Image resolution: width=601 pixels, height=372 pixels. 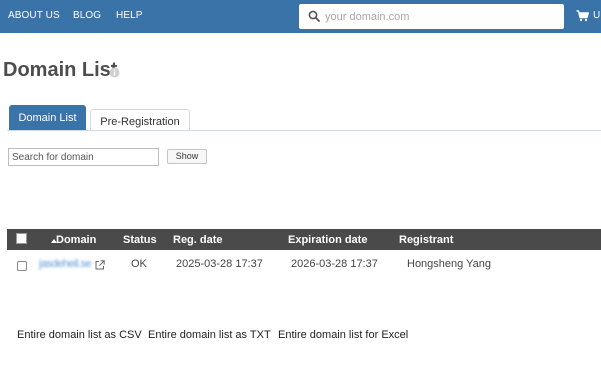 What do you see at coordinates (314, 16) in the screenshot?
I see `search-icon` at bounding box center [314, 16].